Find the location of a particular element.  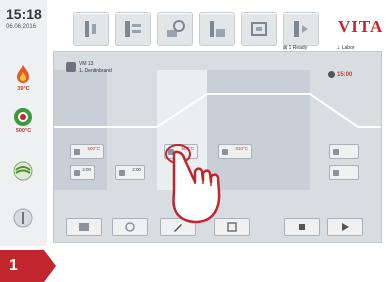

settings-icon is located at coordinates (176, 28).